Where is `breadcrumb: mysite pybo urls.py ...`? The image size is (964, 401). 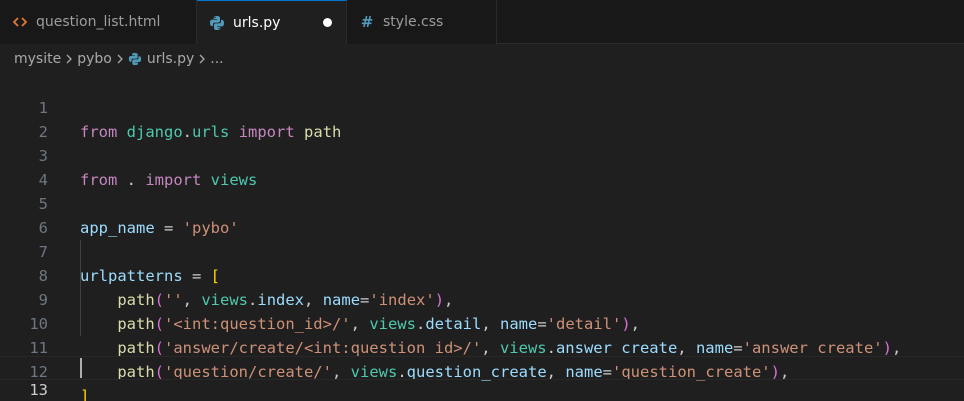
breadcrumb: mysite pybo urls.py ... is located at coordinates (482, 58).